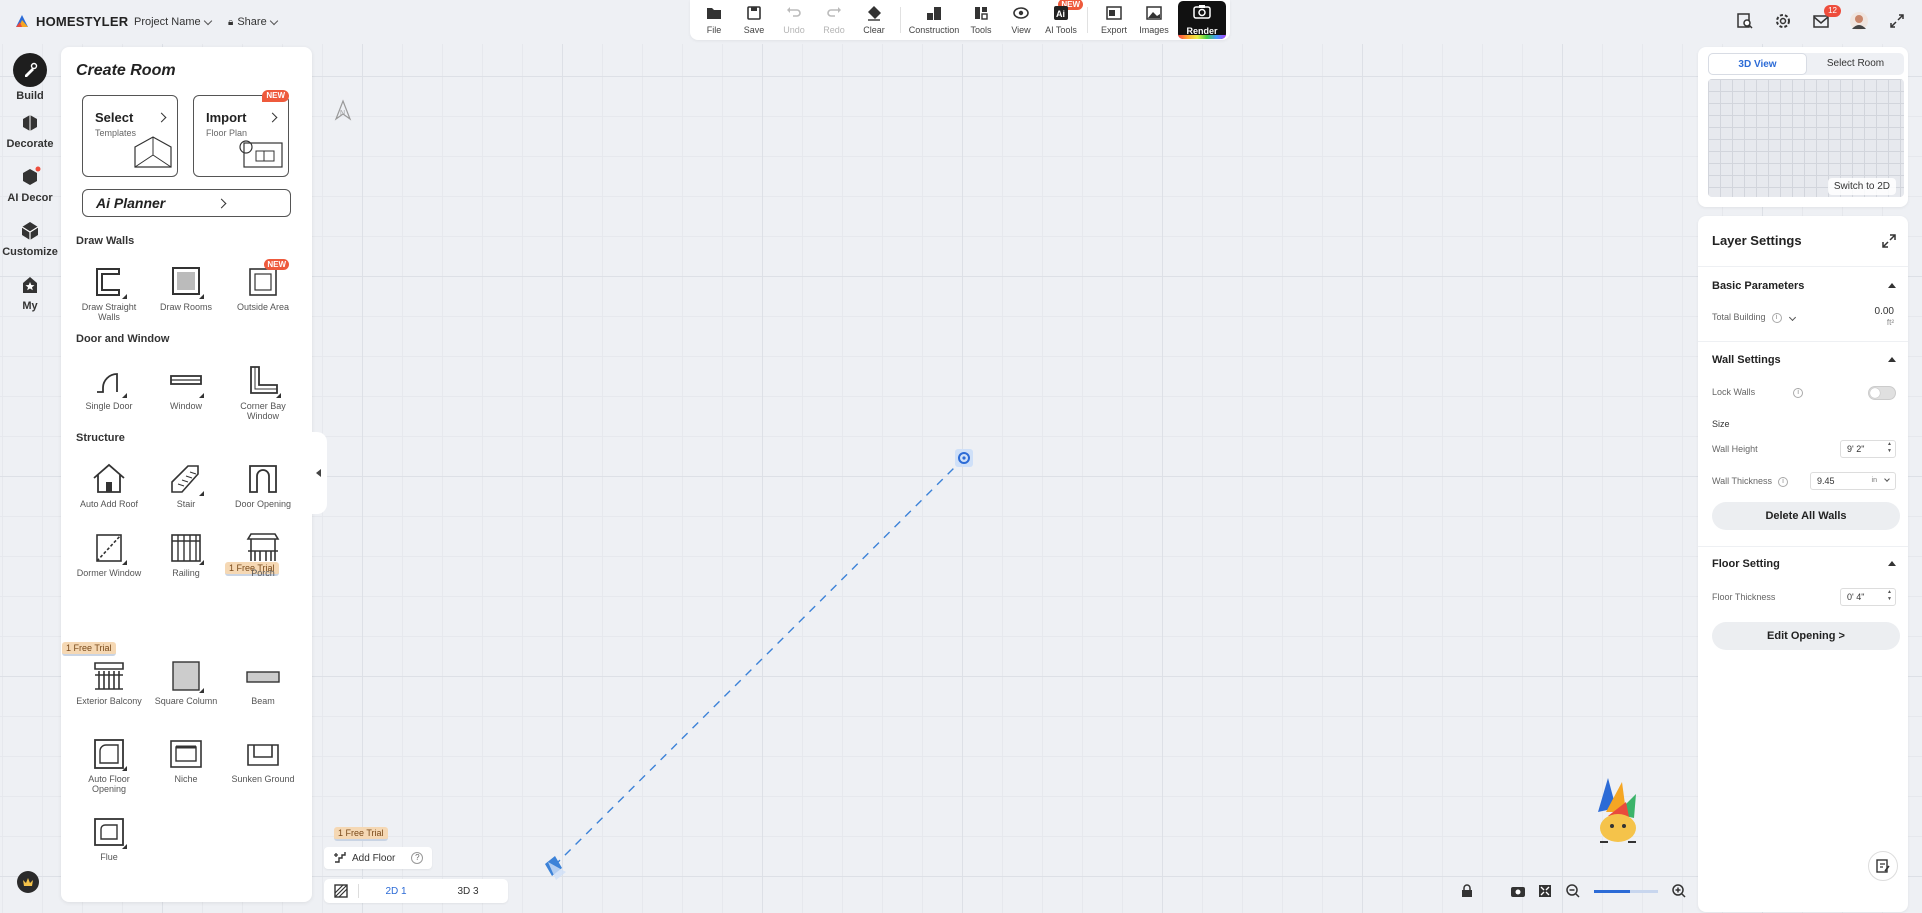 This screenshot has height=913, width=1922. I want to click on import-floor-plan-card: NEW Import Floor Plan, so click(241, 133).